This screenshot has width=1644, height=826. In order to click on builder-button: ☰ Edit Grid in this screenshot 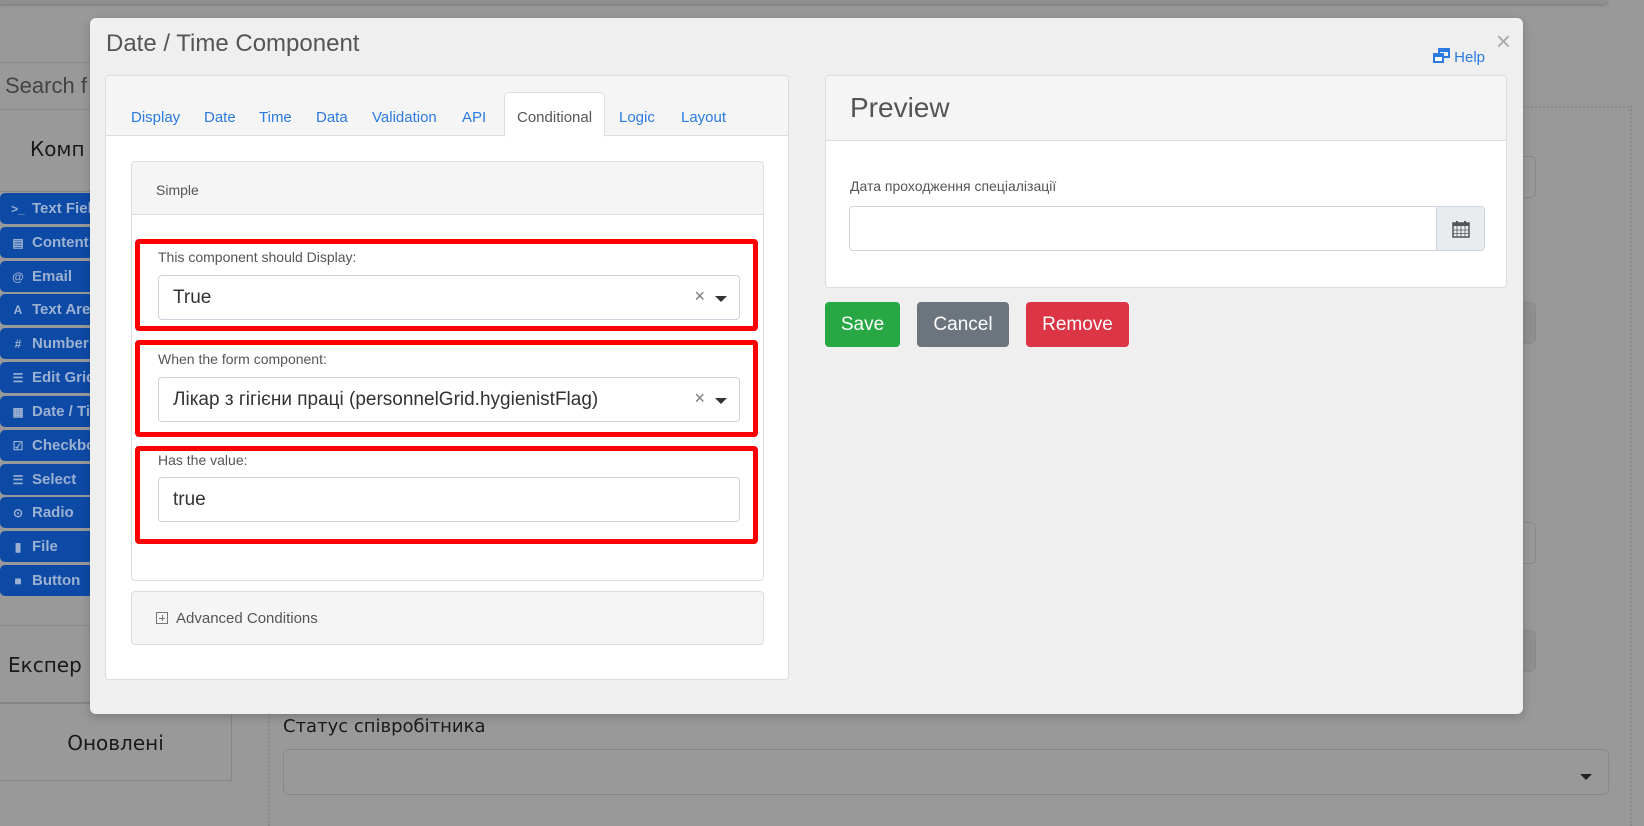, I will do `click(50, 377)`.